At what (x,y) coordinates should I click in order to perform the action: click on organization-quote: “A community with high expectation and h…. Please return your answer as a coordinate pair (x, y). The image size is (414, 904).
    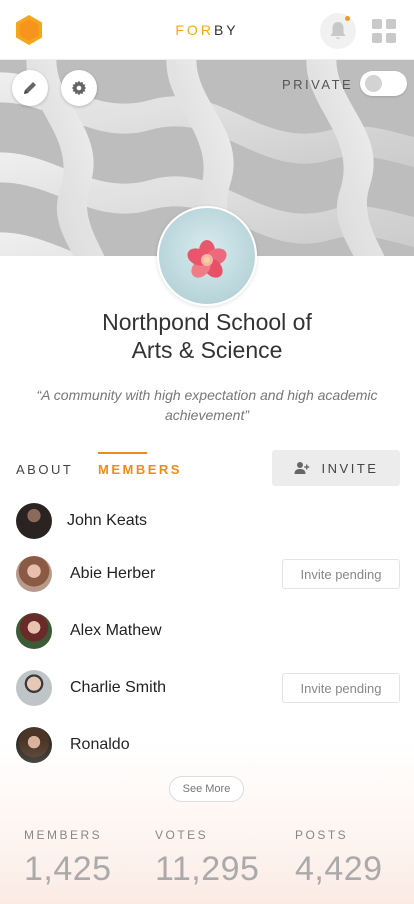
    Looking at the image, I should click on (207, 405).